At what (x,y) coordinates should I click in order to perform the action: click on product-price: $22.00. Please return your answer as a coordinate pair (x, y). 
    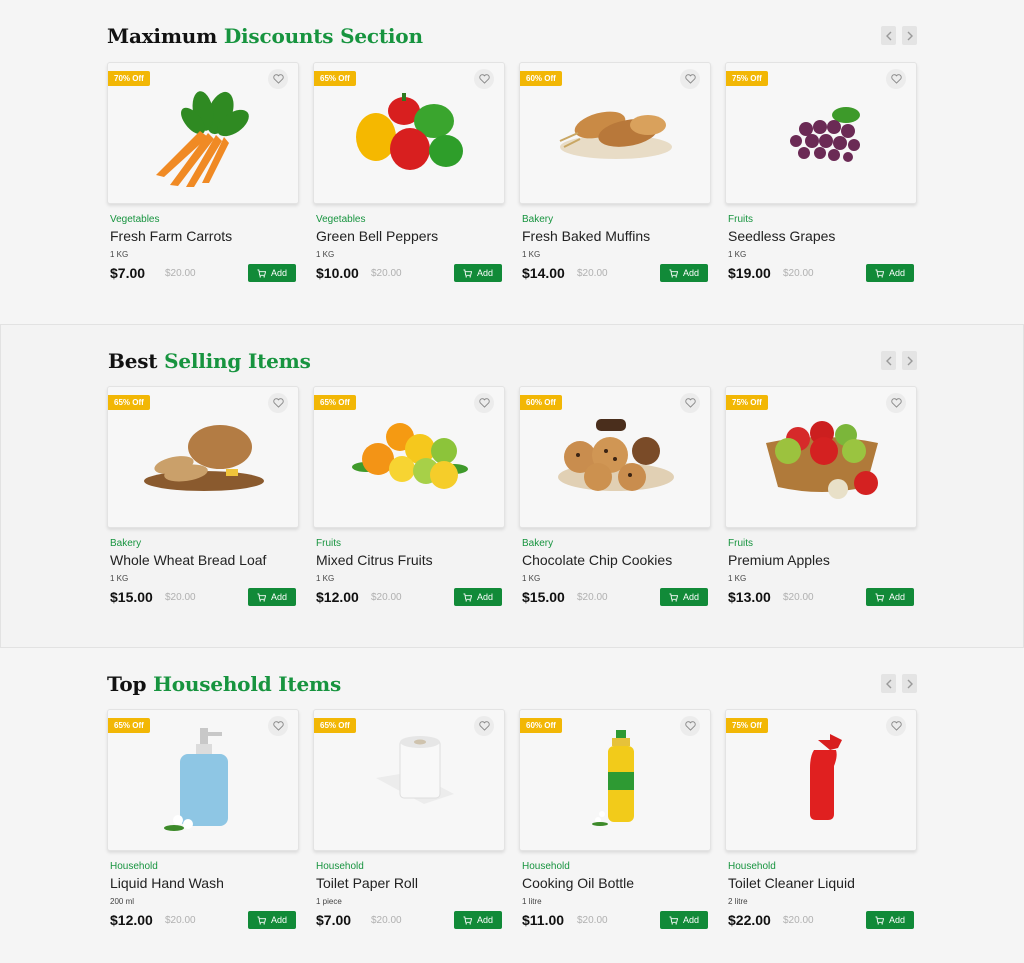
    Looking at the image, I should click on (749, 920).